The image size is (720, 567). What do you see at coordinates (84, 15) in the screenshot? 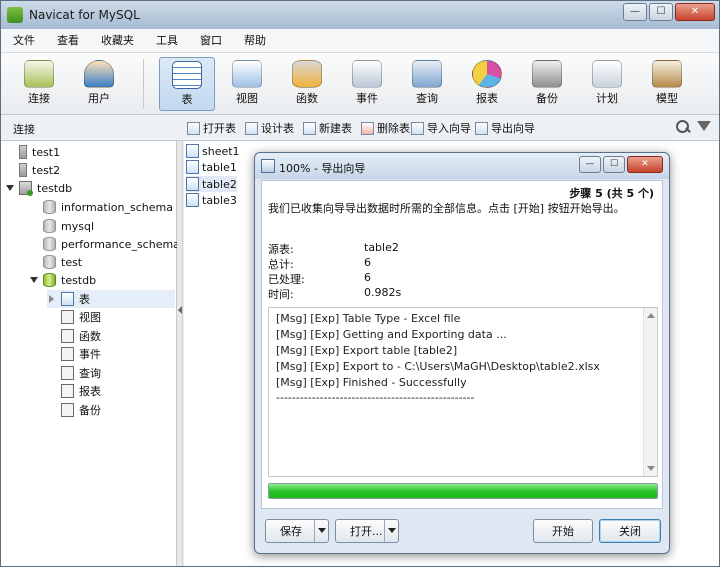
I see `window-title: Navicat for MySQL` at bounding box center [84, 15].